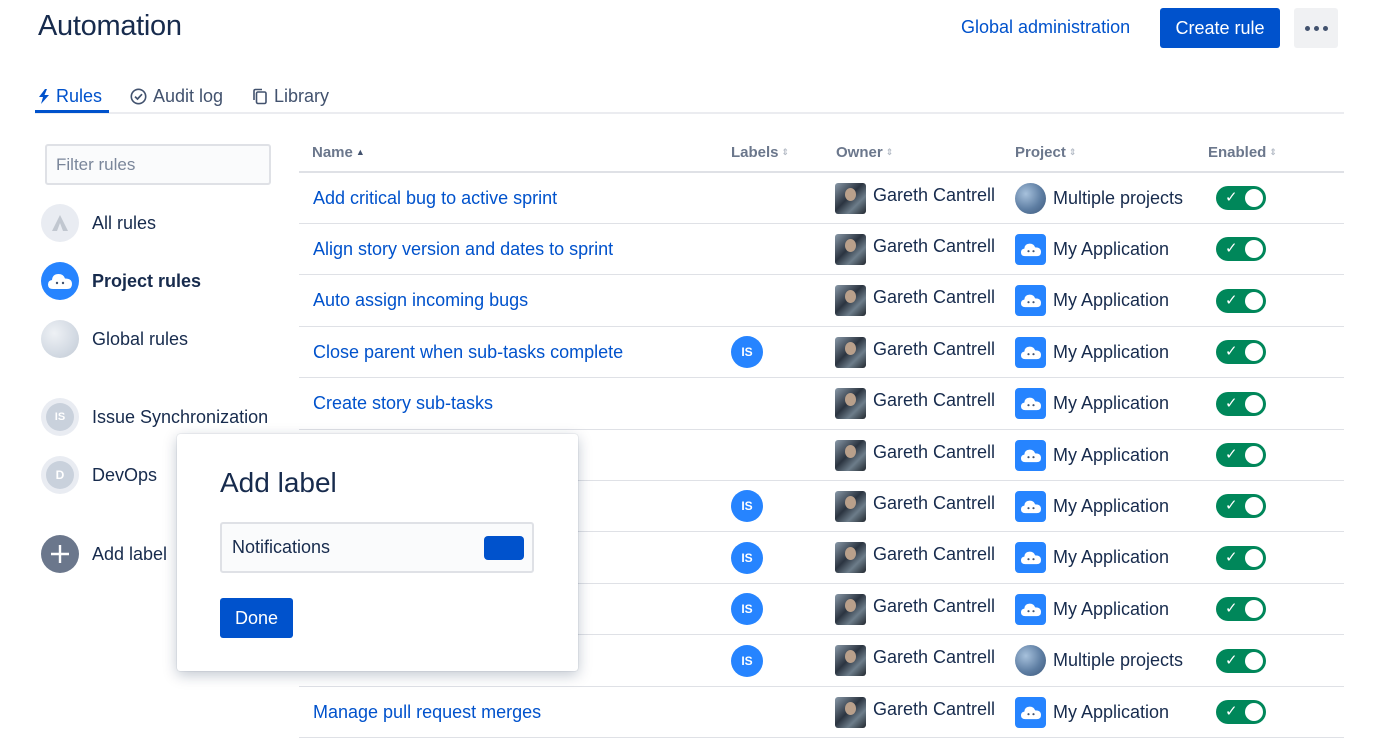 Image resolution: width=1379 pixels, height=740 pixels. I want to click on dialog-title: Add label, so click(278, 482).